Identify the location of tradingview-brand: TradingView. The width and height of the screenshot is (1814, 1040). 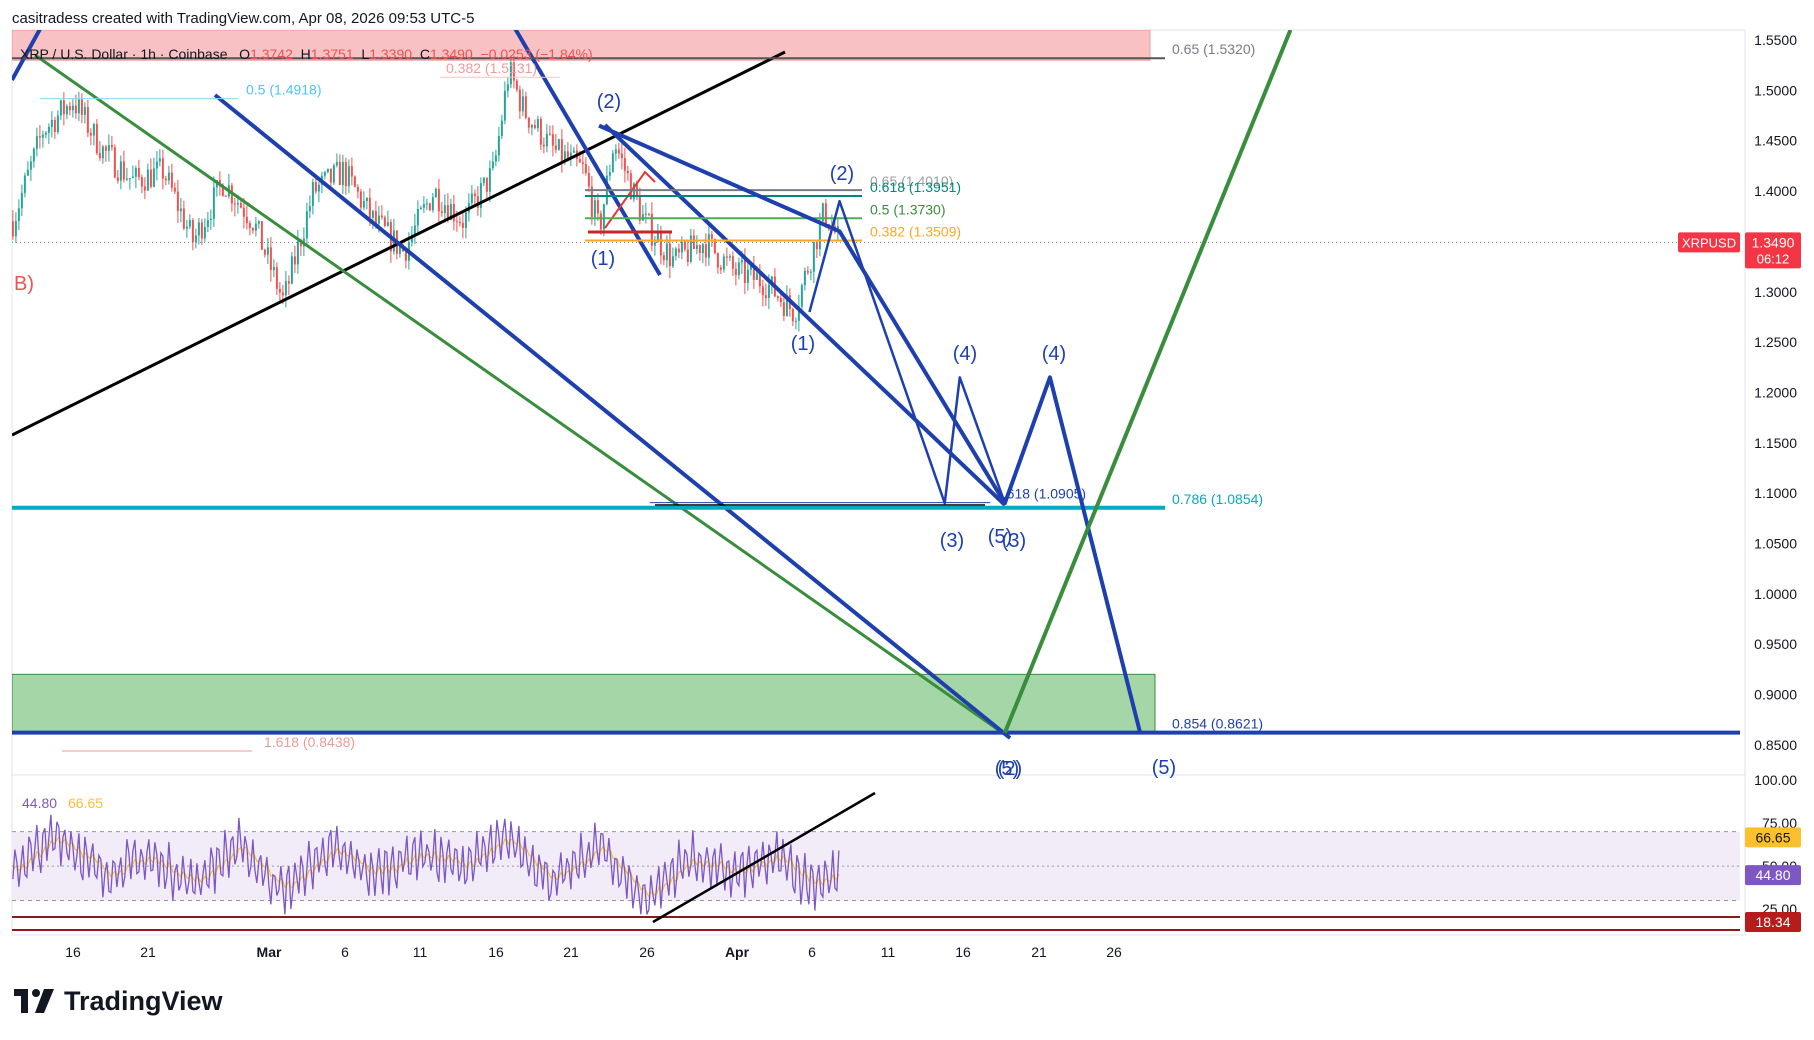
(118, 1001).